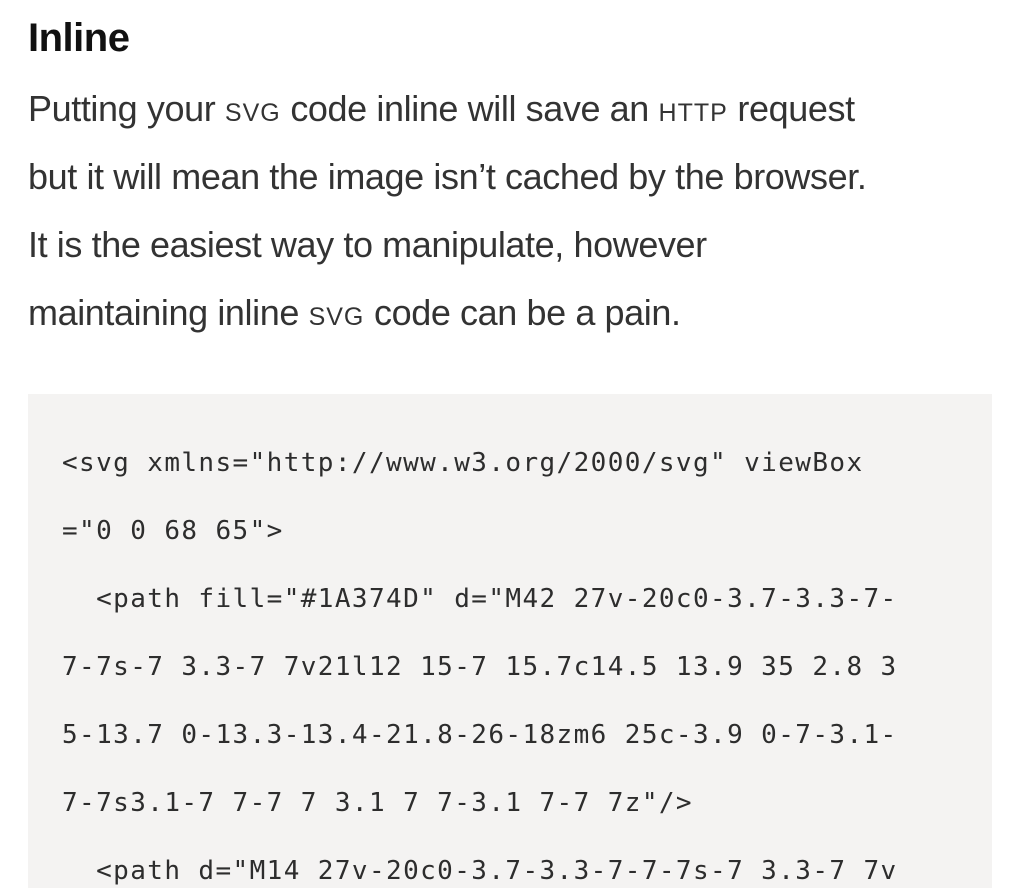  What do you see at coordinates (173, 531) in the screenshot?
I see `code-line: ="0 0 68 65">` at bounding box center [173, 531].